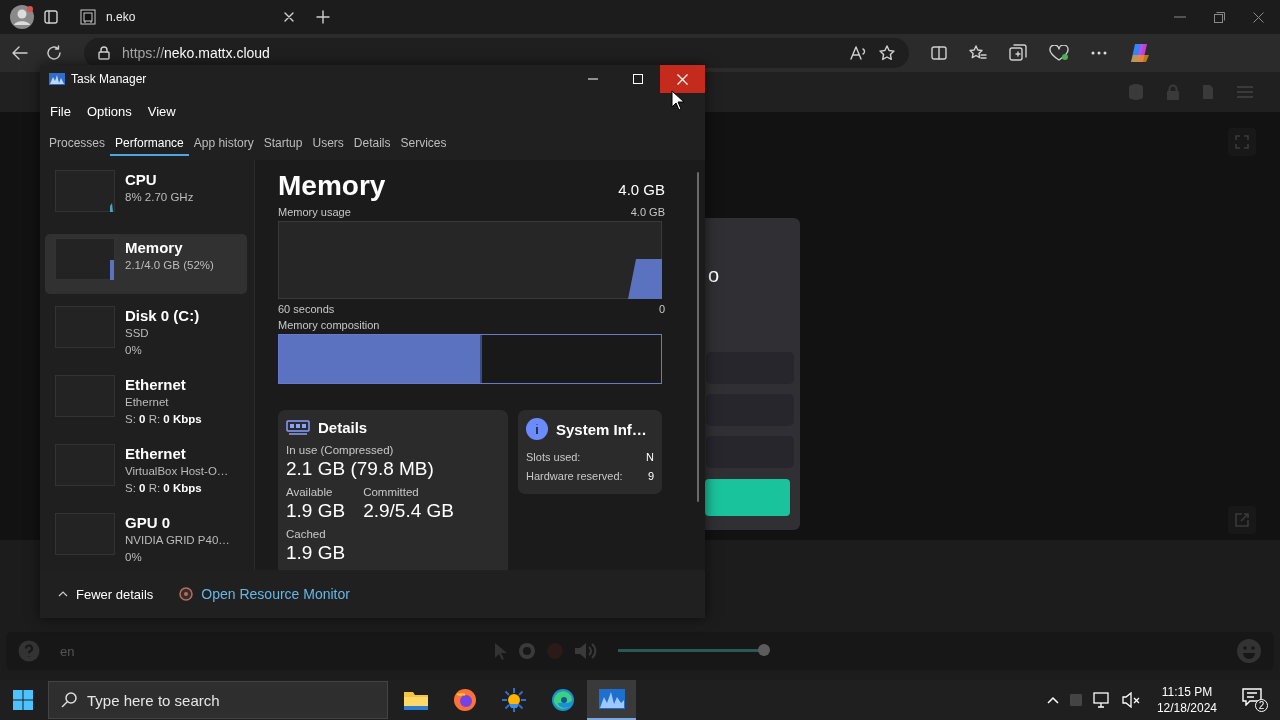  Describe the element at coordinates (714, 275) in the screenshot. I see `login-title: o` at that location.